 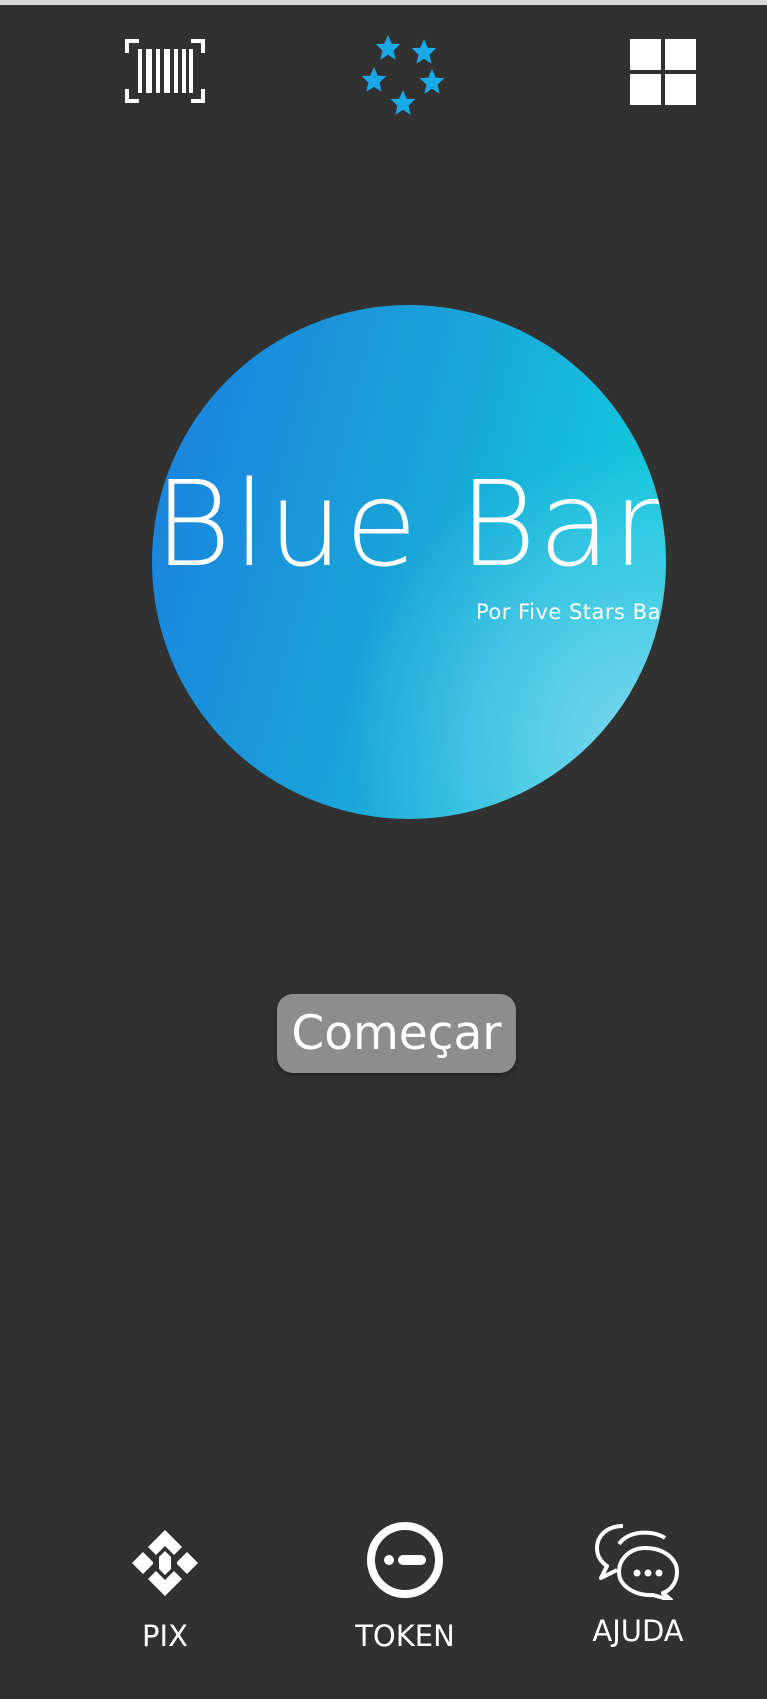 What do you see at coordinates (165, 71) in the screenshot?
I see `barcode-scan-icon` at bounding box center [165, 71].